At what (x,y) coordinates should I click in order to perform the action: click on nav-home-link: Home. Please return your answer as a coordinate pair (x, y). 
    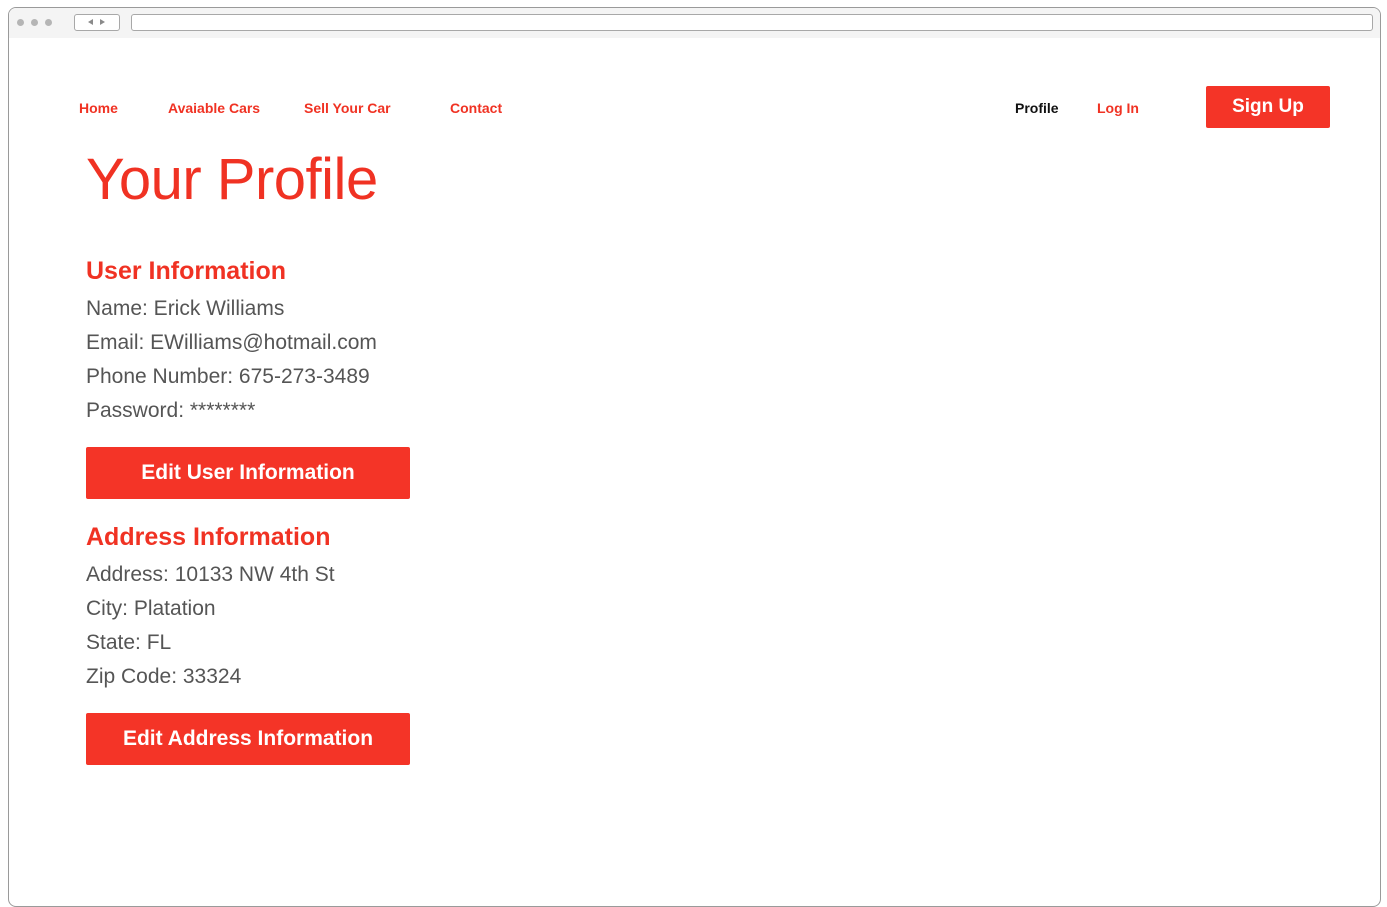
    Looking at the image, I should click on (98, 108).